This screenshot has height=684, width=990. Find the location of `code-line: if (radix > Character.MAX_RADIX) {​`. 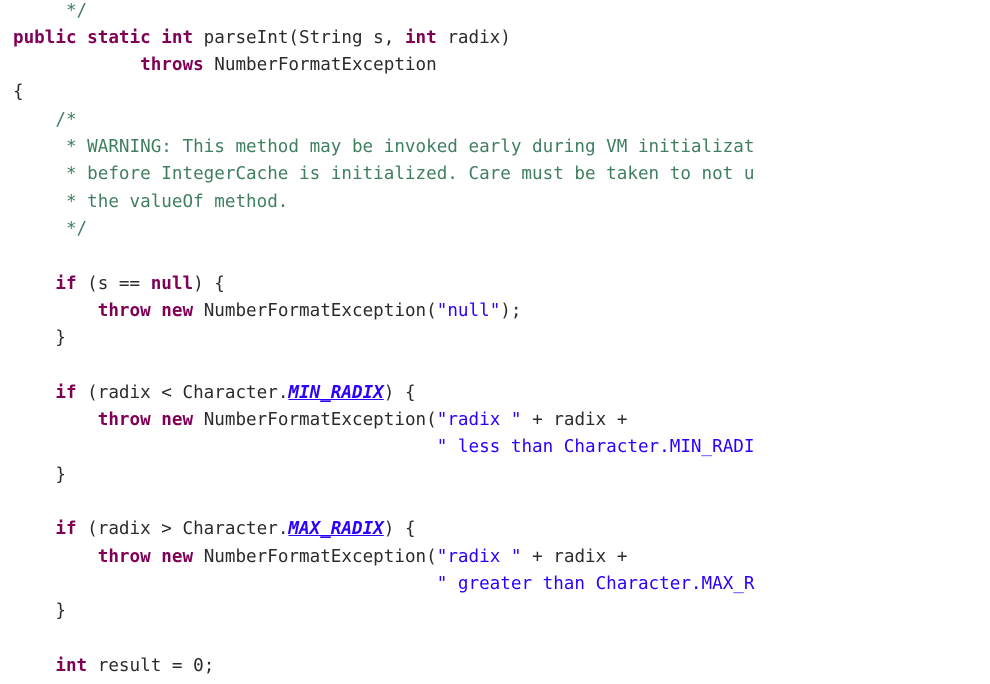

code-line: if (radix > Character.MAX_RADIX) {​ is located at coordinates (383, 529).